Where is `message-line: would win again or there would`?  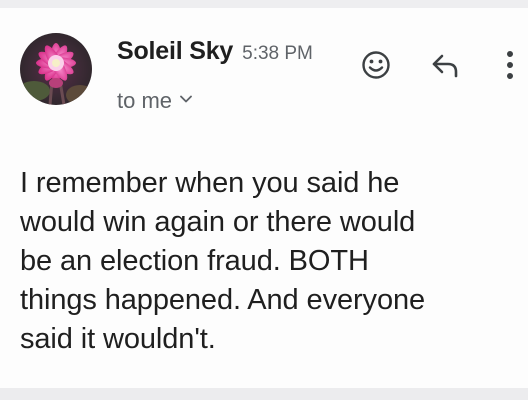 message-line: would win again or there would is located at coordinates (218, 222).